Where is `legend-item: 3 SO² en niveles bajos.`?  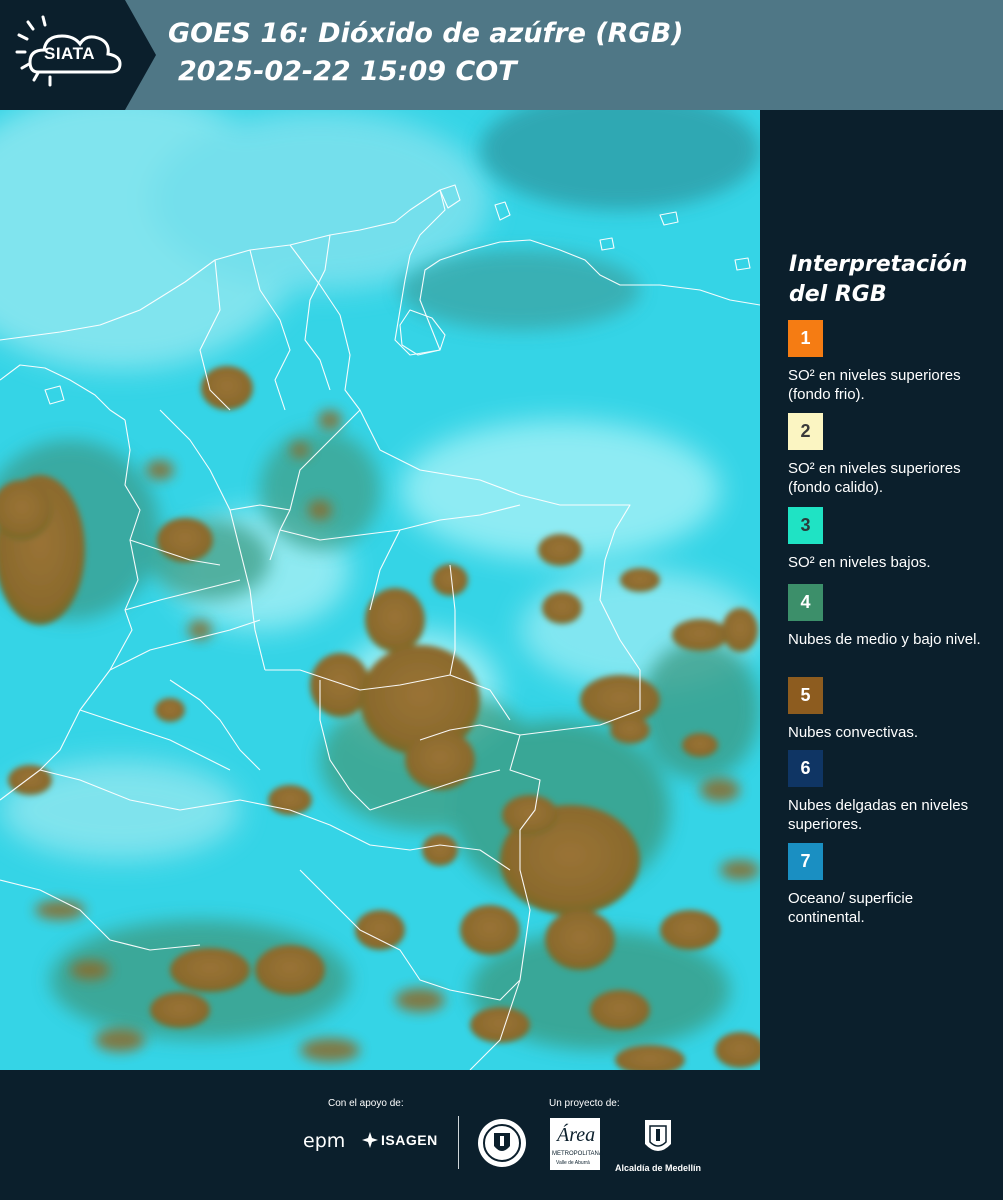 legend-item: 3 SO² en niveles bajos. is located at coordinates (890, 539).